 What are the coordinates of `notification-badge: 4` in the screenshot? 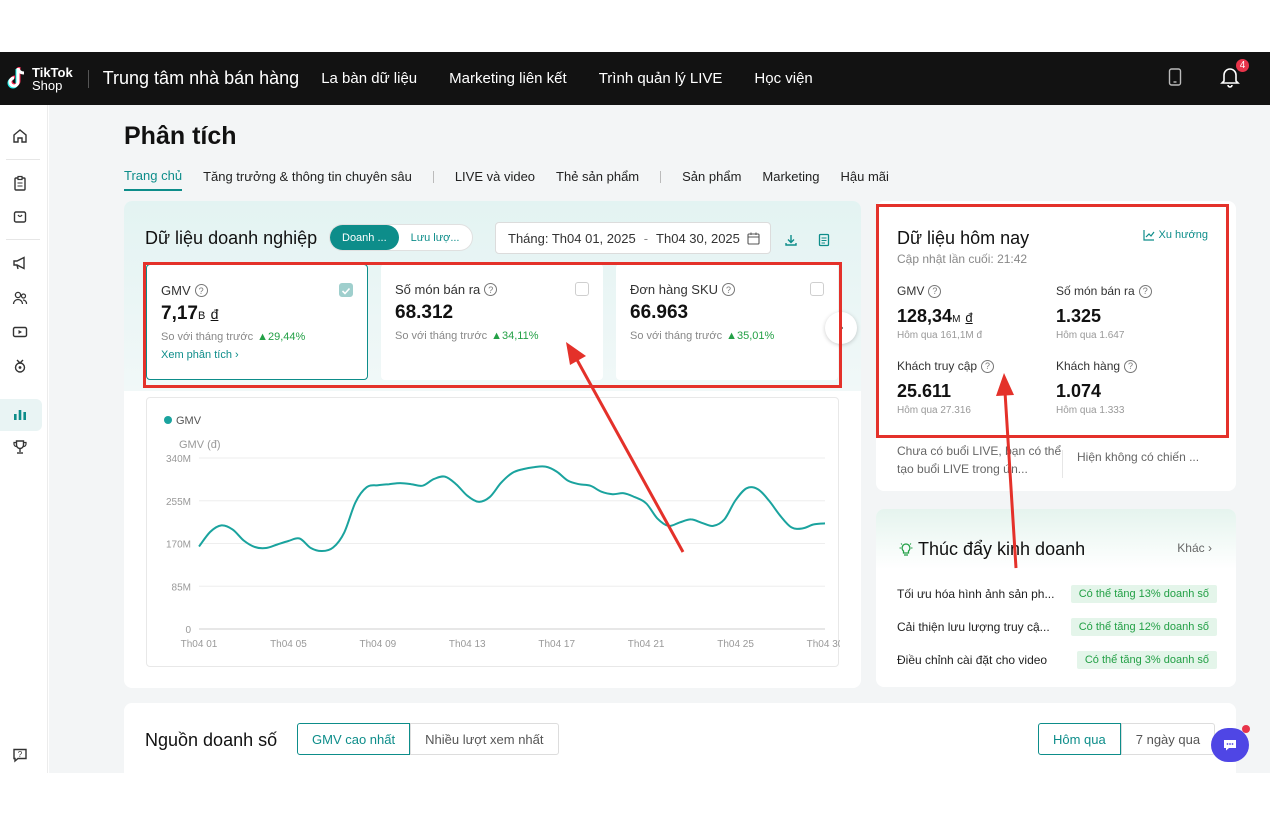 It's located at (1242, 65).